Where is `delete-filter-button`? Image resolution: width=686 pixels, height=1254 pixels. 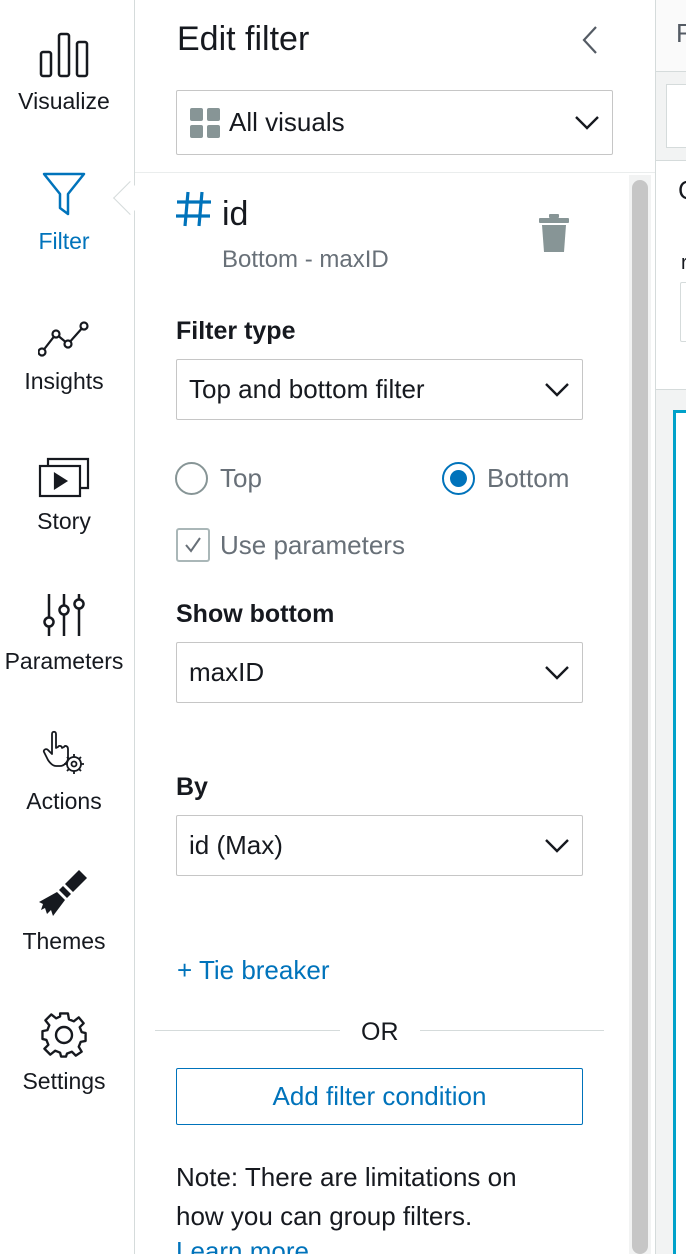 delete-filter-button is located at coordinates (554, 235).